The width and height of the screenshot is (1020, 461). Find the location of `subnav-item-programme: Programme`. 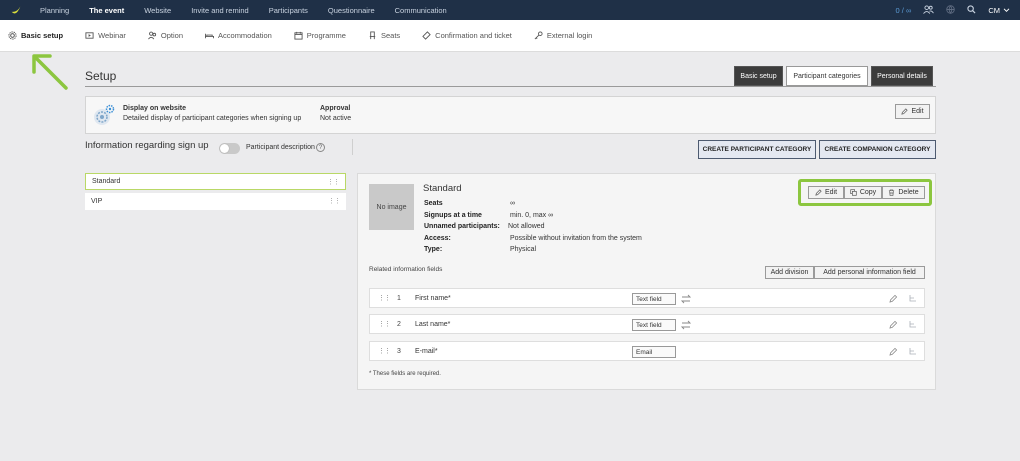

subnav-item-programme: Programme is located at coordinates (320, 35).